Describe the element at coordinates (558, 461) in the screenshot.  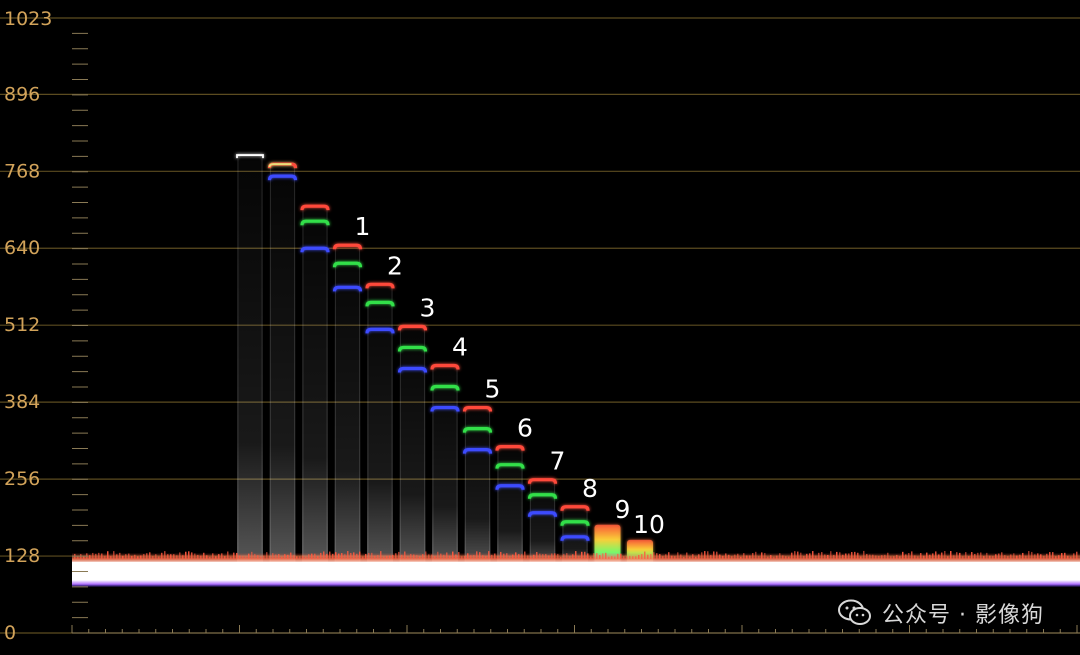
I see `column-label: 7` at that location.